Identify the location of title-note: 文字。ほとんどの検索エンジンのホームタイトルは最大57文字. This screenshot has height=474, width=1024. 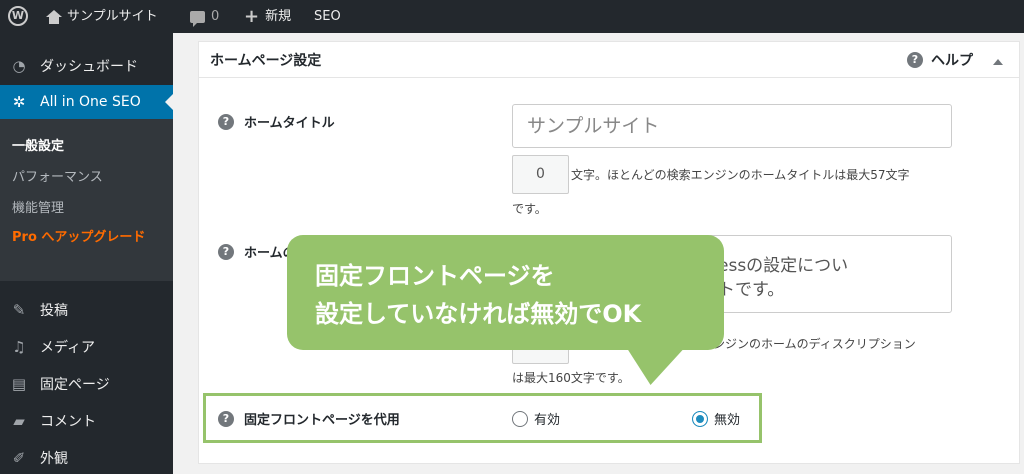
(740, 175).